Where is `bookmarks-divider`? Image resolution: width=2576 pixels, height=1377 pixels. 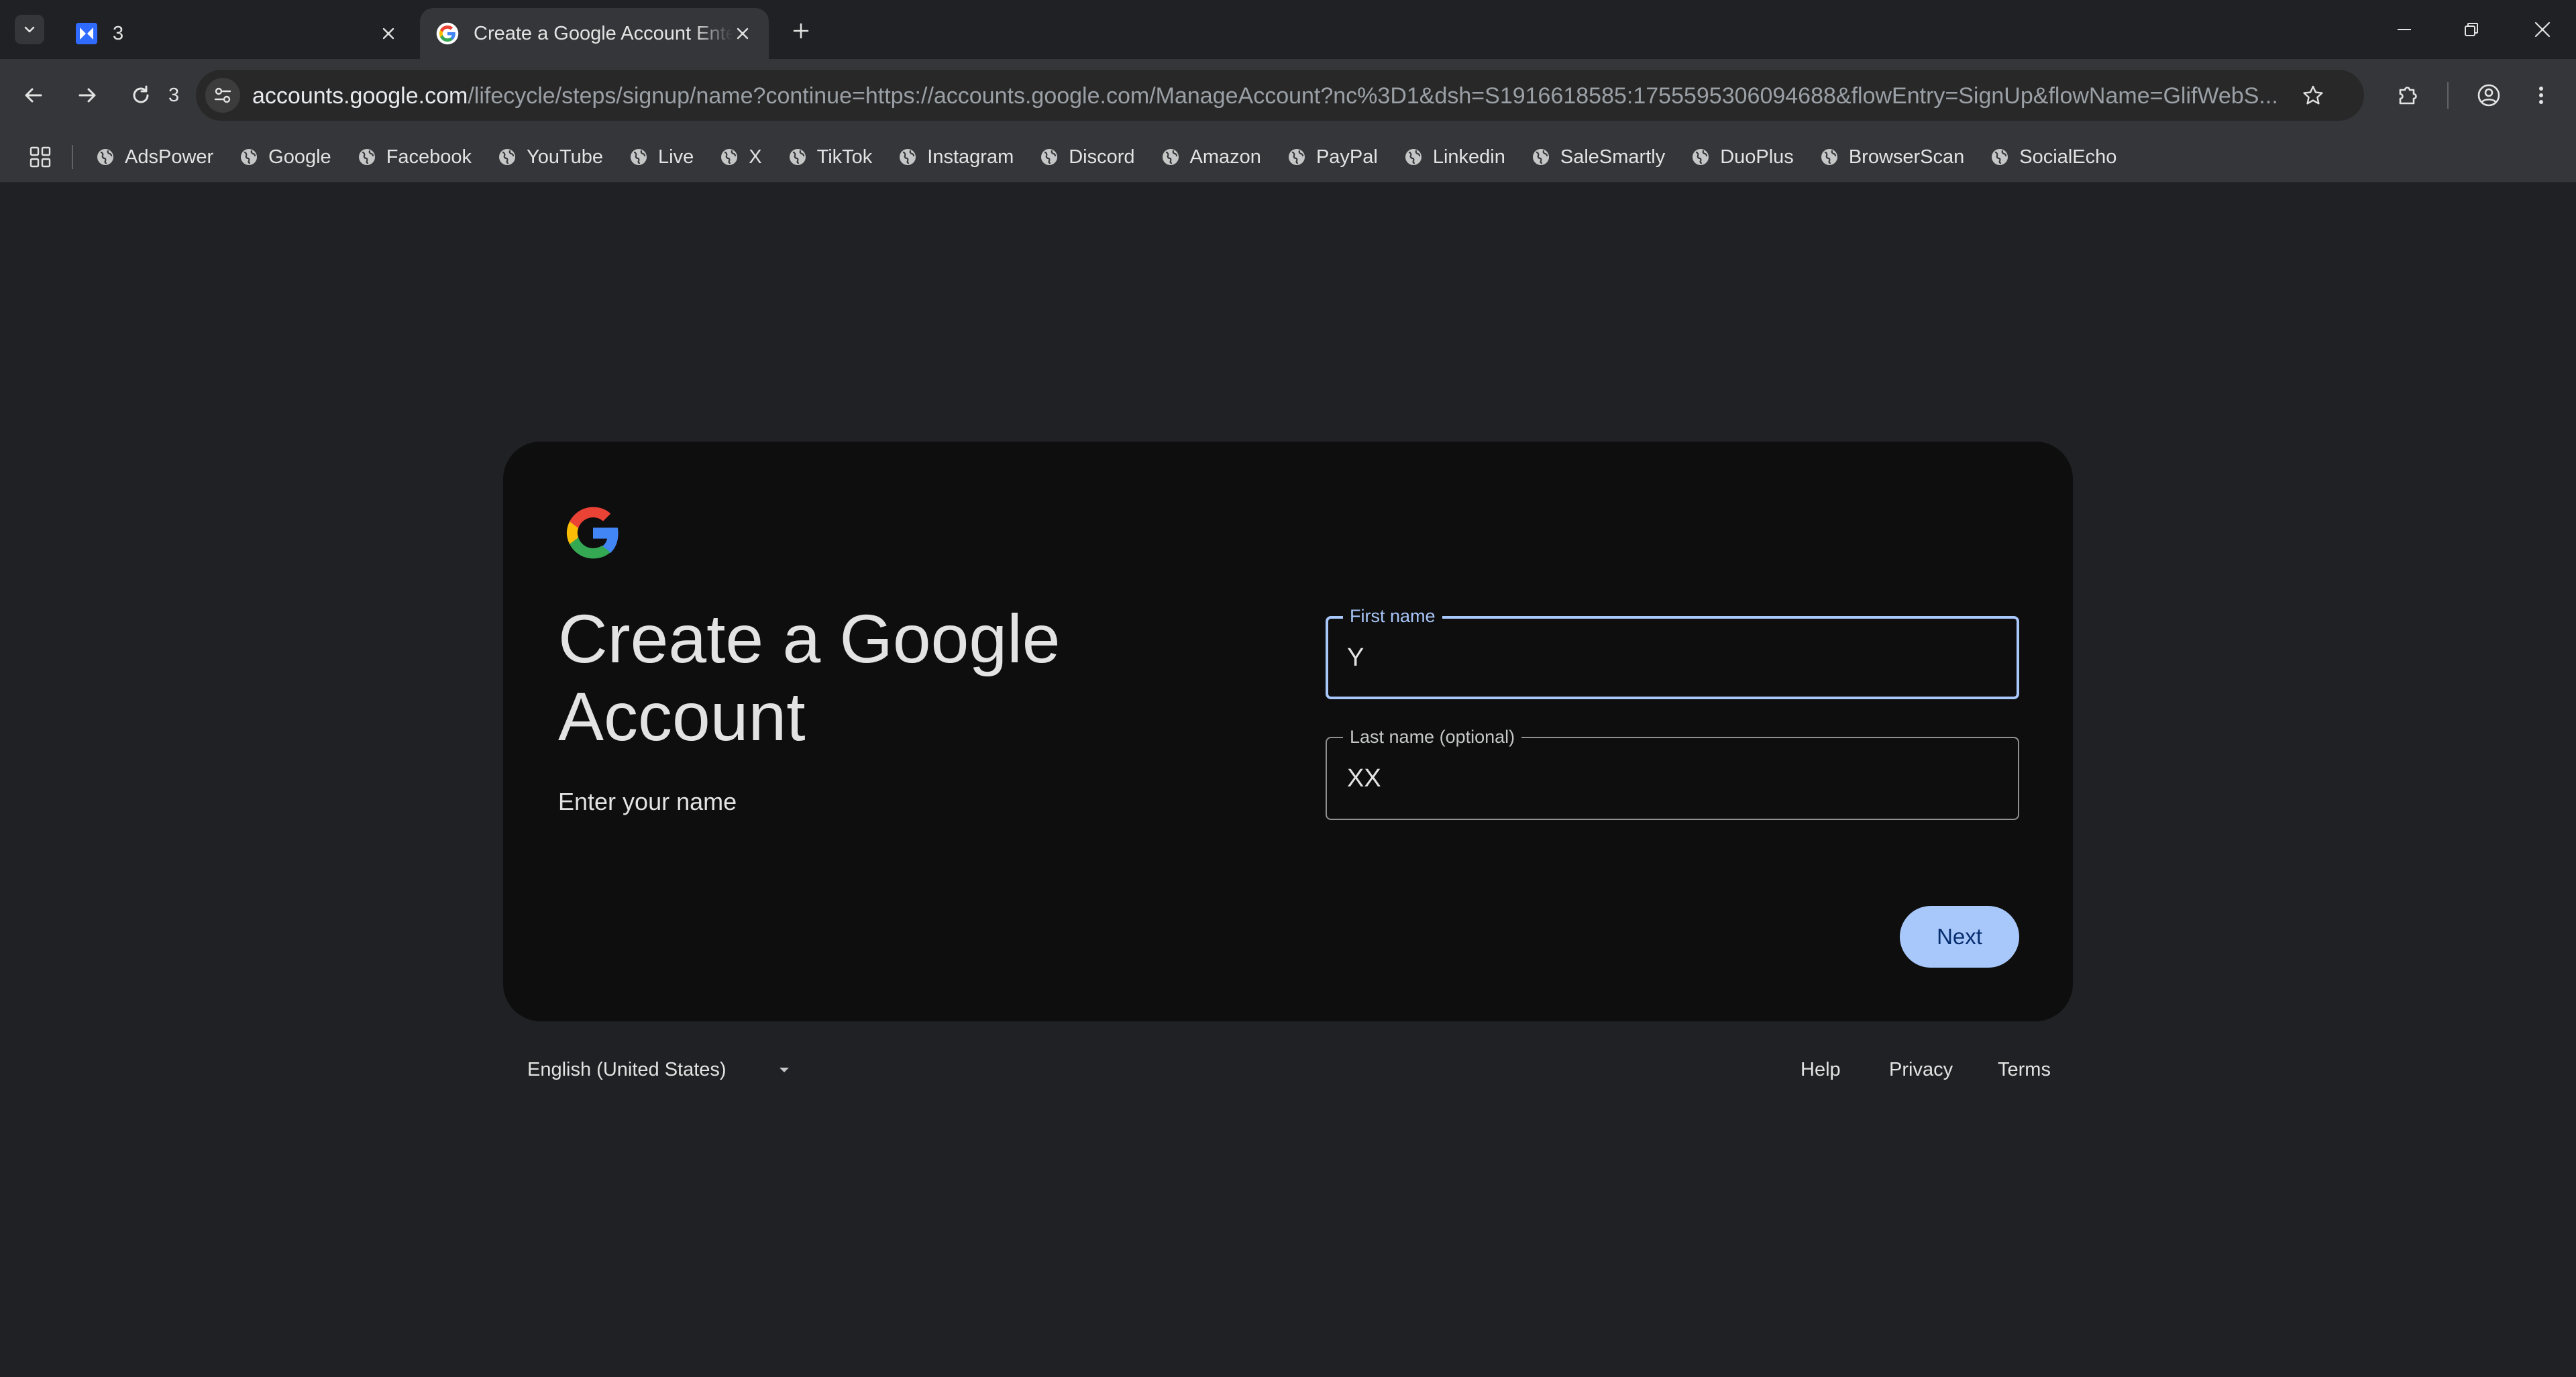 bookmarks-divider is located at coordinates (72, 157).